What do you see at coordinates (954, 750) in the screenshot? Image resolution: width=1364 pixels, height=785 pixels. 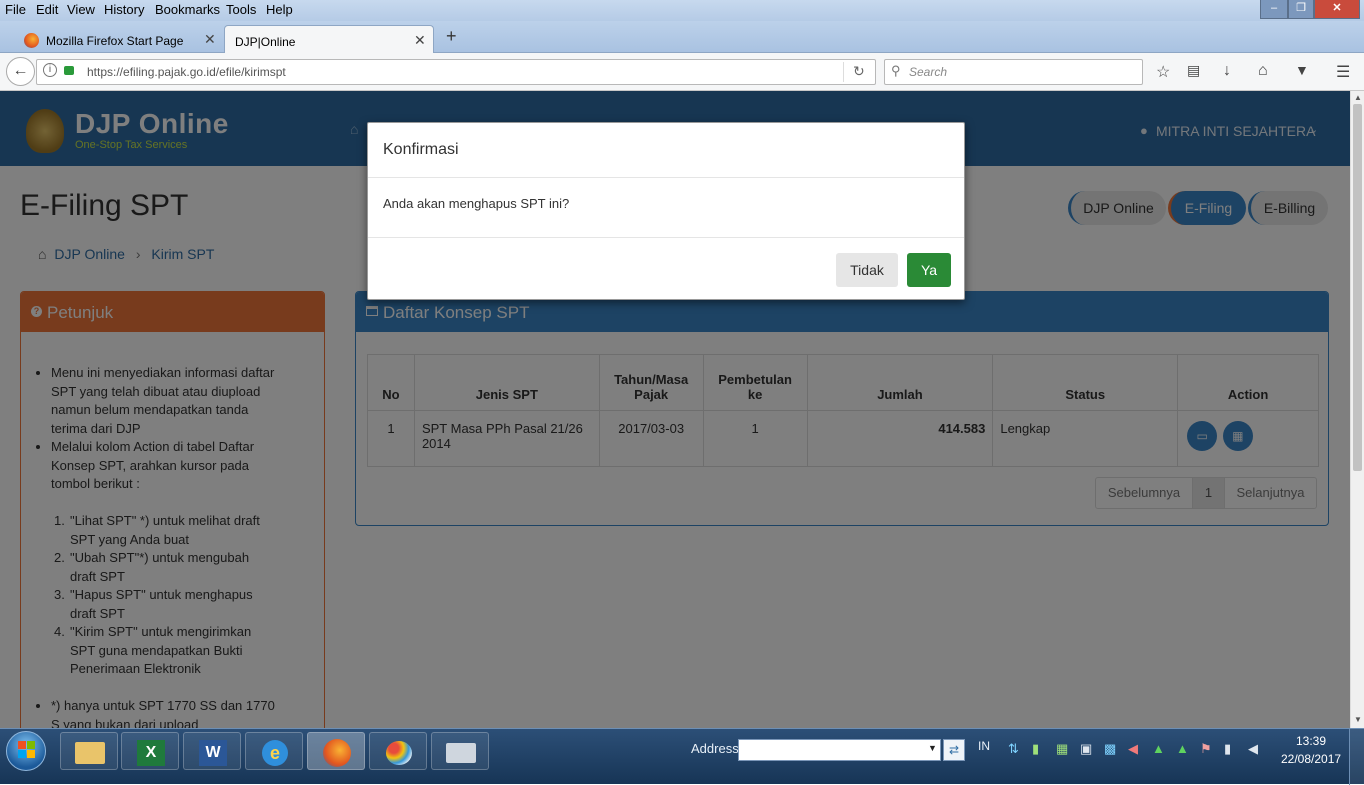 I see `go-icon: ⇄` at bounding box center [954, 750].